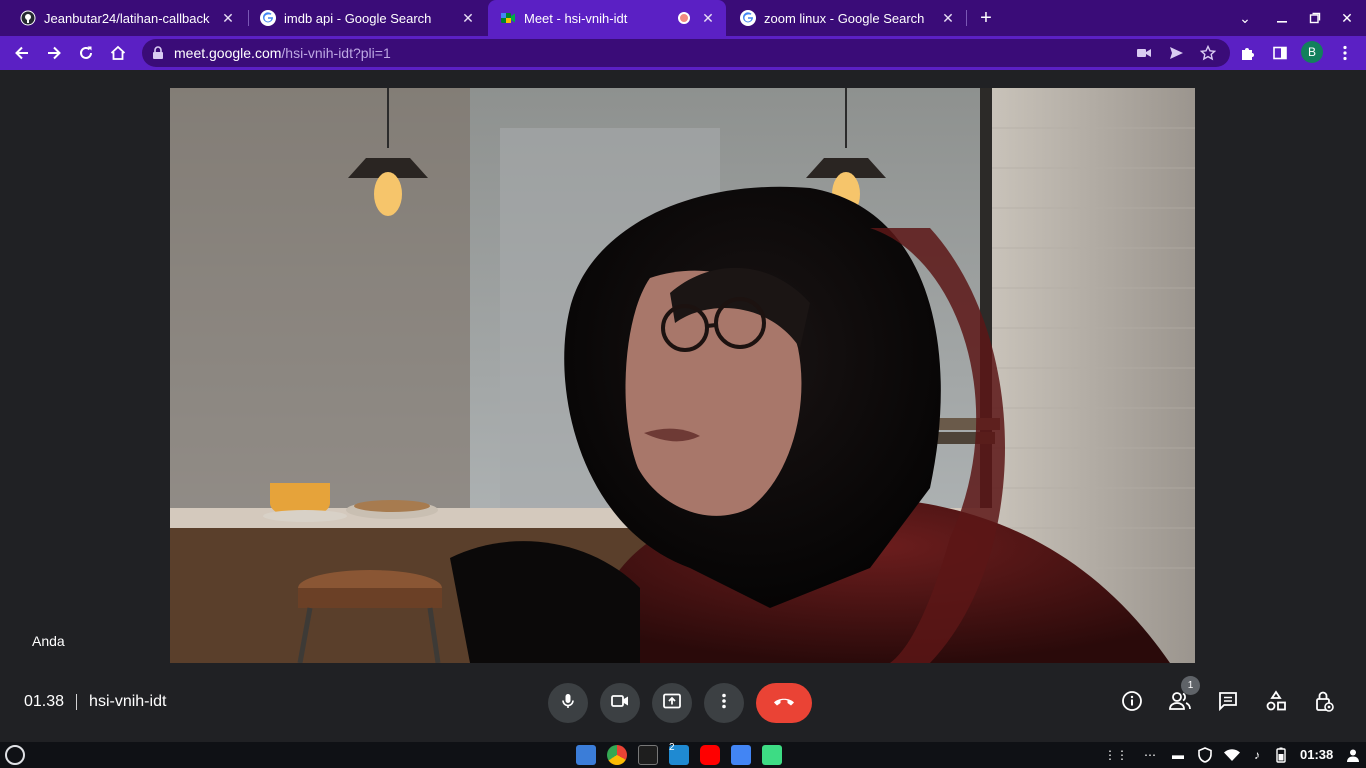  I want to click on extensions-puzzle-icon, so click(1248, 53).